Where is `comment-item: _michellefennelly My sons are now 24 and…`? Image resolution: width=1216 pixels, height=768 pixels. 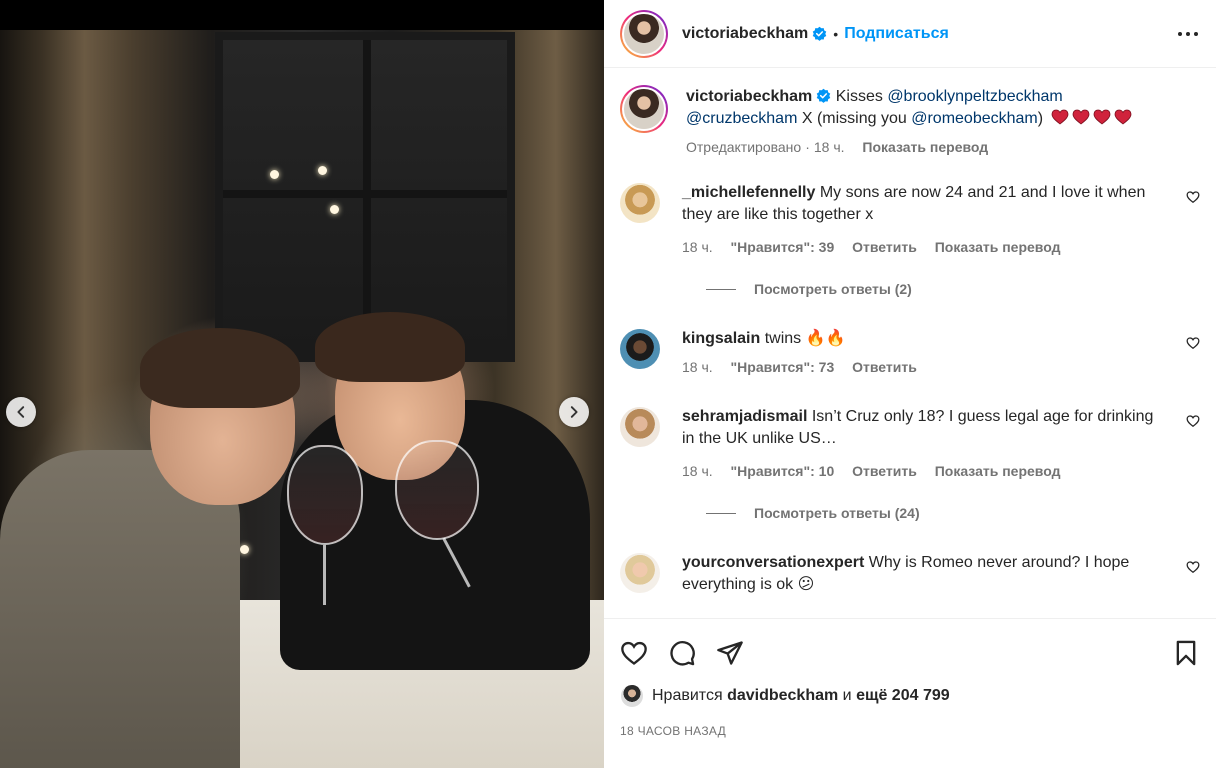
comment-item: _michellefennelly My sons are now 24 and… is located at coordinates (910, 219).